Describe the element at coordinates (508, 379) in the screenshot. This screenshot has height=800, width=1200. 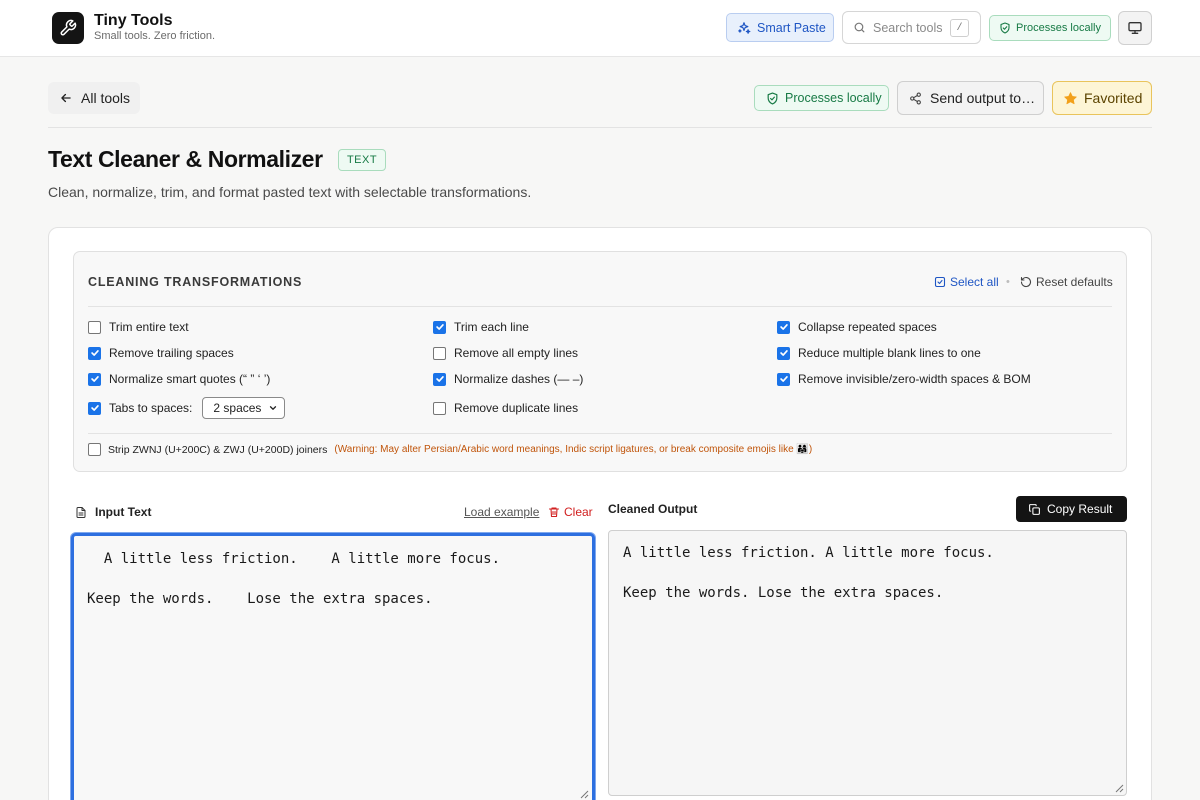
I see `option-normalize-dashes: Normalize dashes (— –)` at that location.